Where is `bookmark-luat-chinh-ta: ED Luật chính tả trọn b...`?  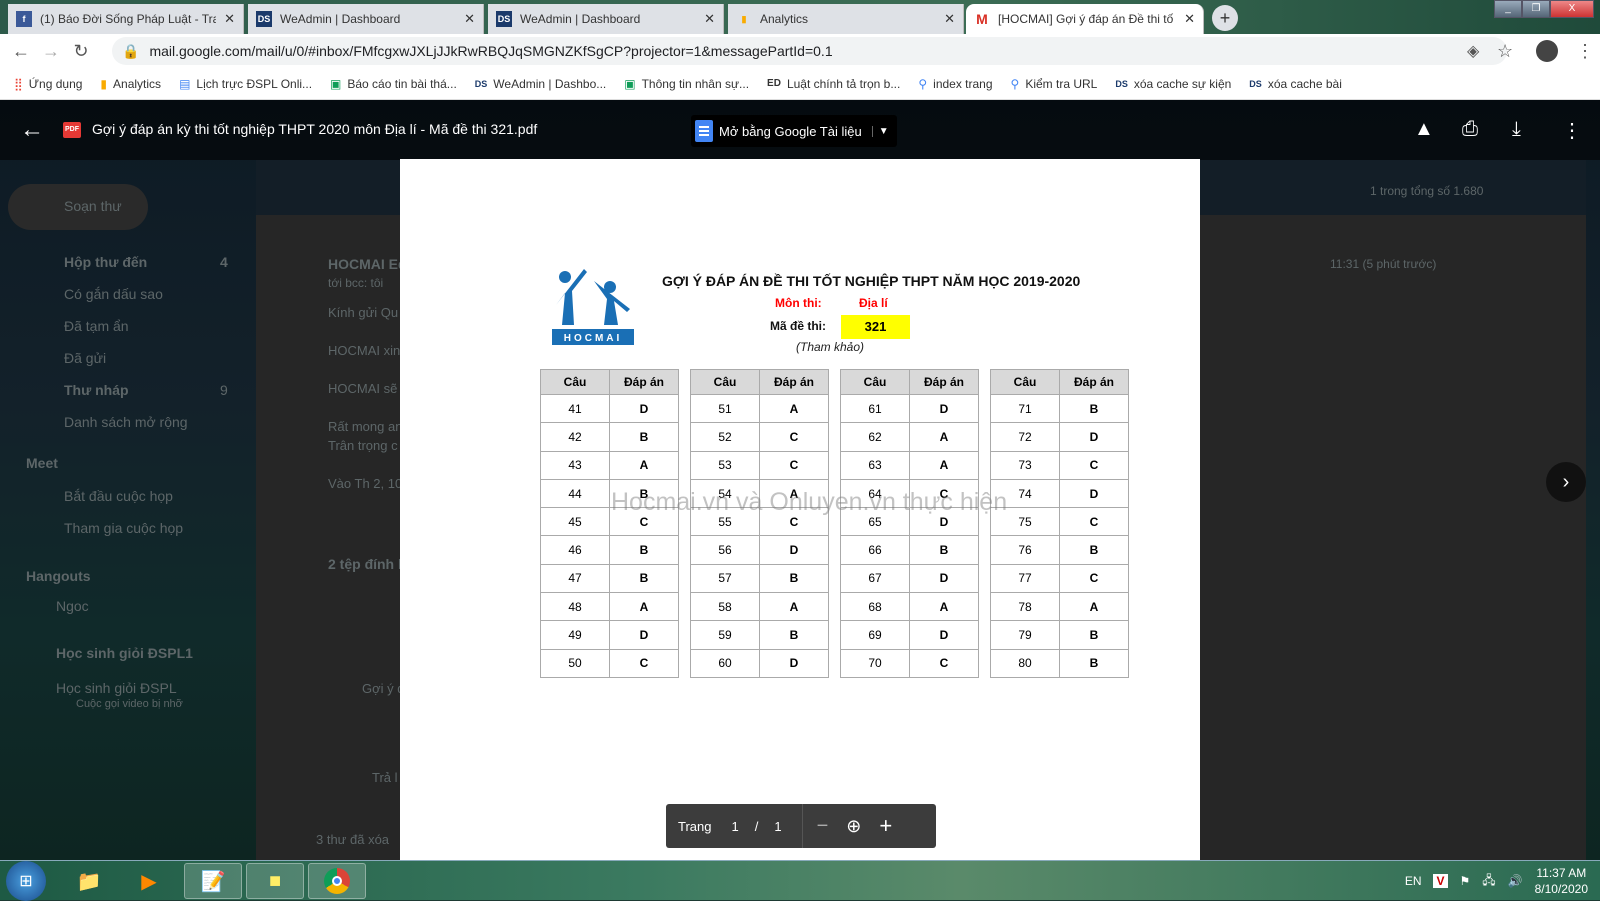
bookmark-luat-chinh-ta: ED Luật chính tả trọn b... is located at coordinates (833, 84).